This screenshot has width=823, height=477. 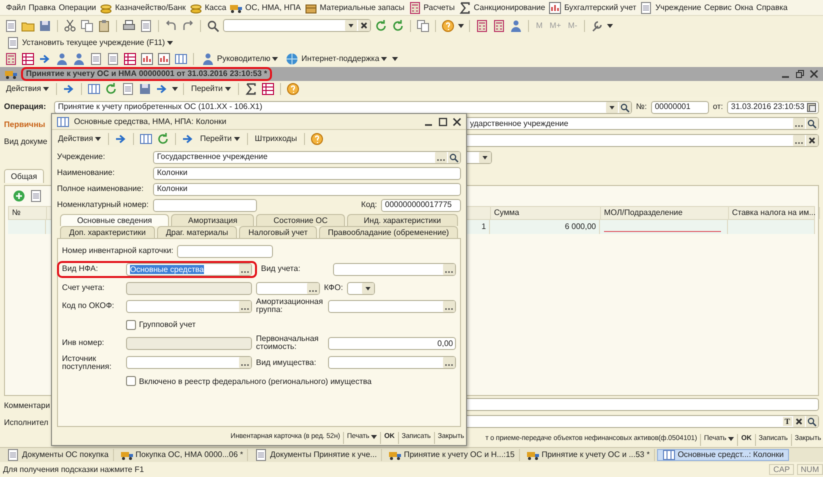 What do you see at coordinates (86, 173) in the screenshot?
I see `field-label: Наименование:` at bounding box center [86, 173].